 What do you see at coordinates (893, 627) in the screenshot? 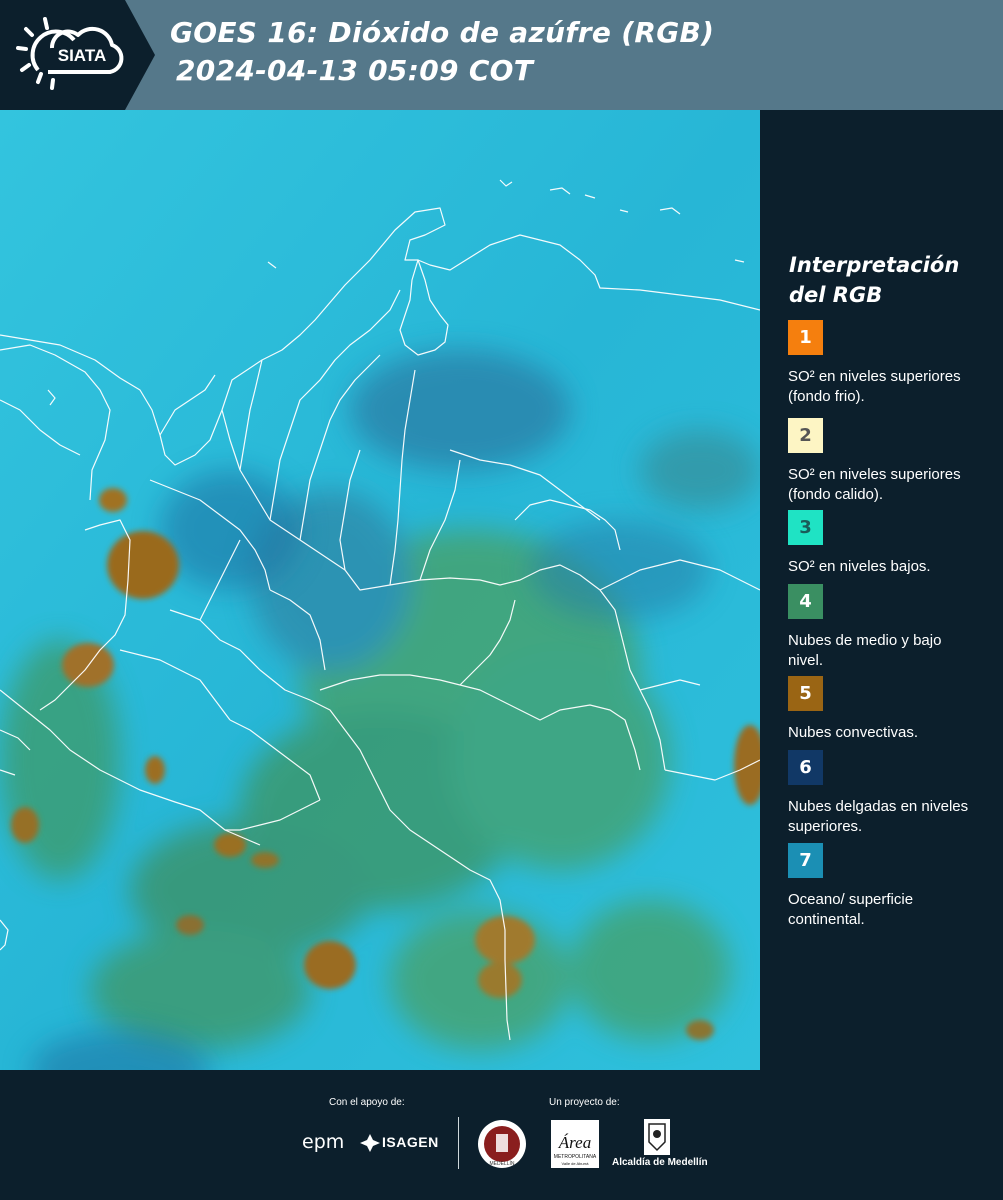
I see `legend-item-4: 4 Nubes de medio y bajo nivel.` at bounding box center [893, 627].